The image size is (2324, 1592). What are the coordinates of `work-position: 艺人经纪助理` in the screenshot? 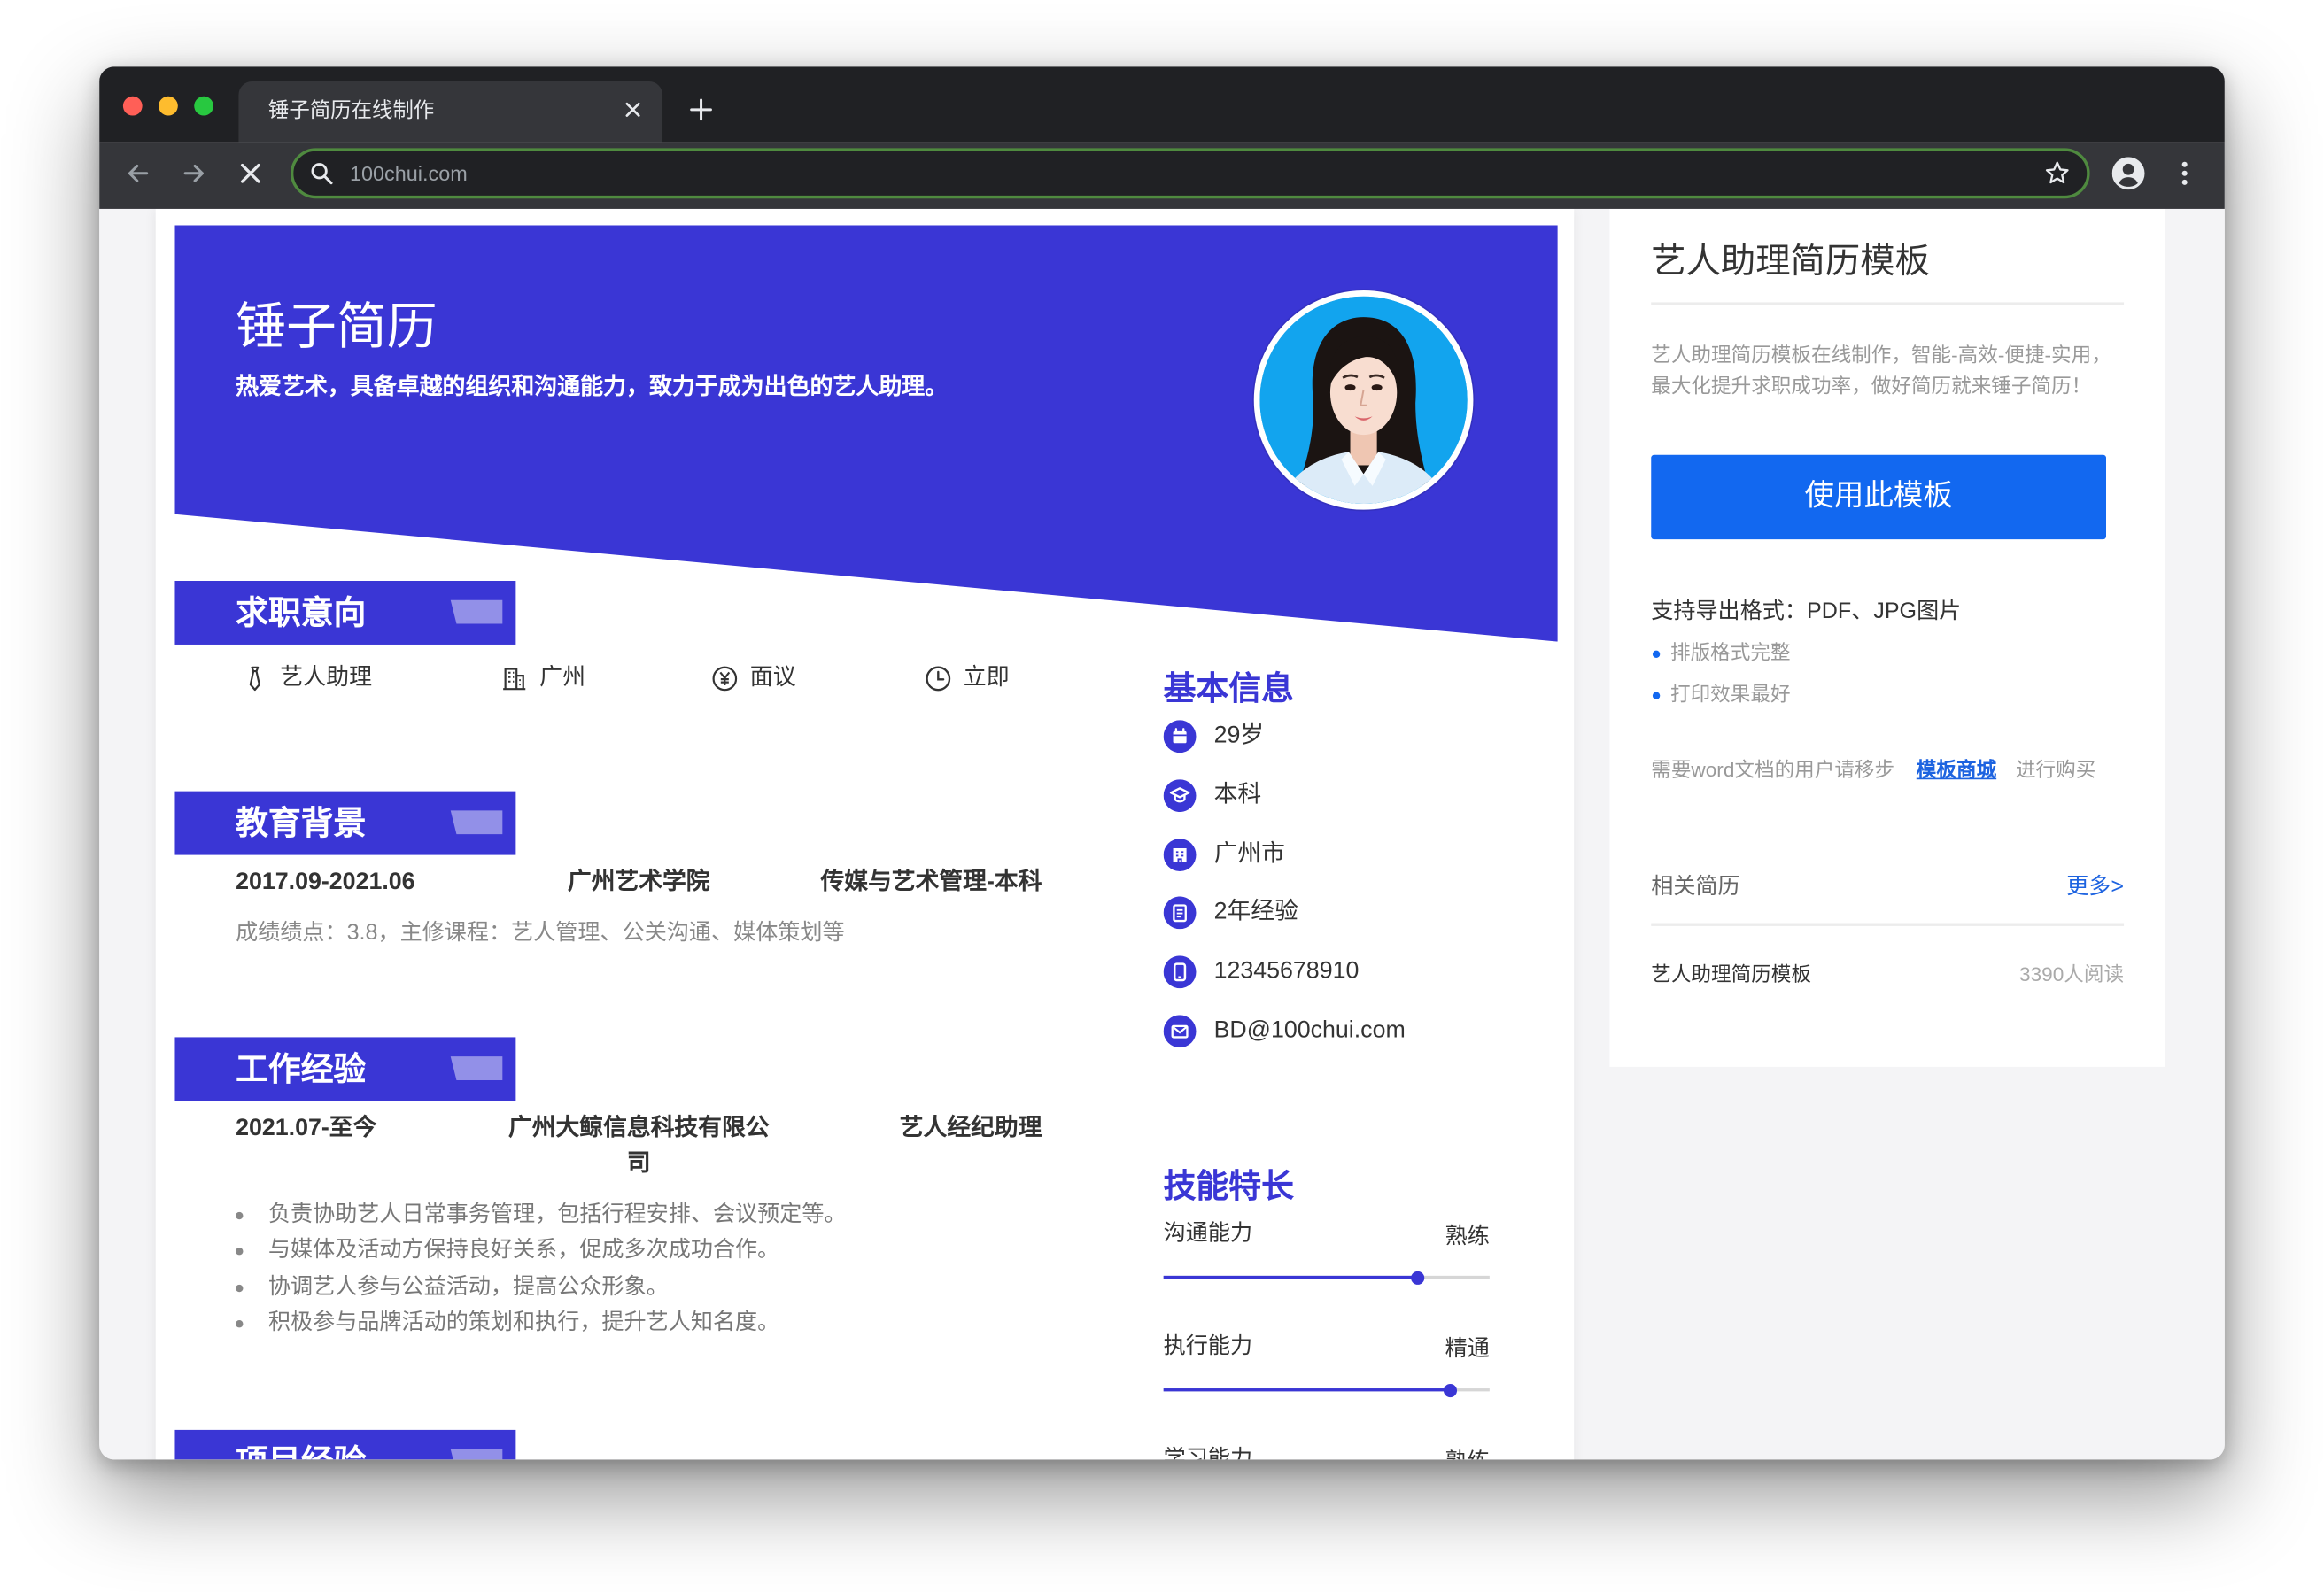 It's located at (970, 1128).